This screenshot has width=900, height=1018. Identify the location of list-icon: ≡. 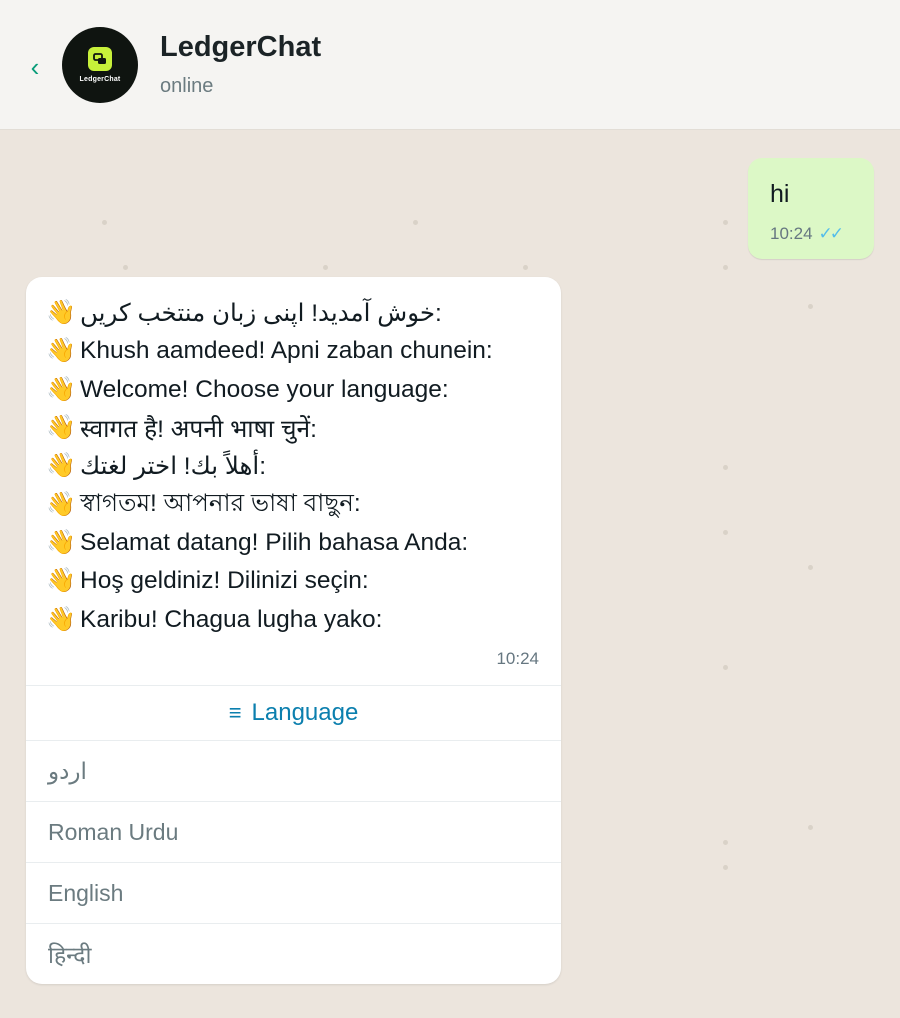
(235, 712).